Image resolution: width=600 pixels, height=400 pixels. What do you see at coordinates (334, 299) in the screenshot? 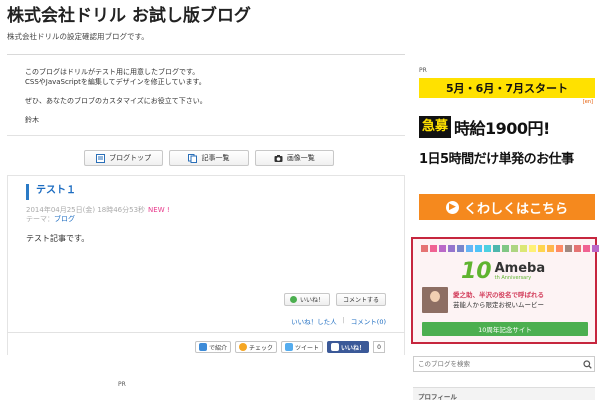
I see `reaction-row: いいね！ コメントする` at bounding box center [334, 299].